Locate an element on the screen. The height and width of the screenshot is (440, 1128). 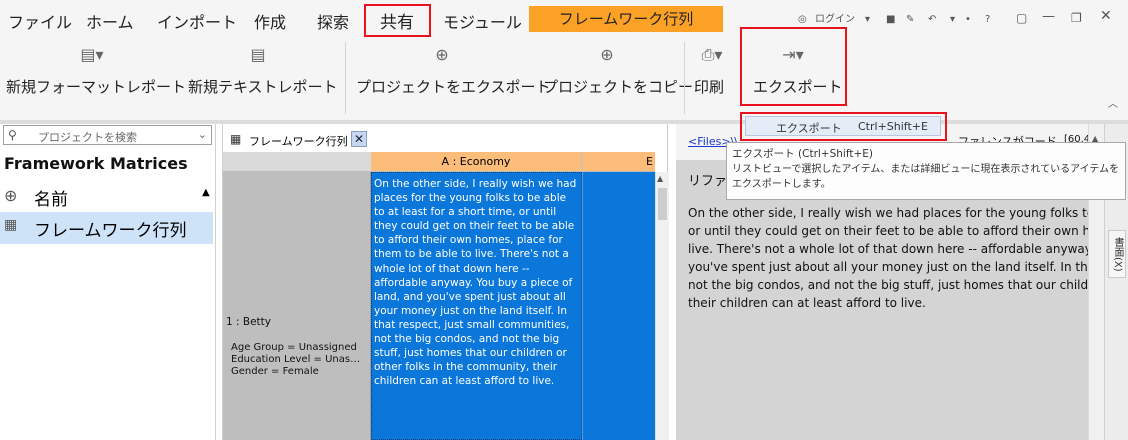
dropdown-icon: ▾ is located at coordinates (952, 20).